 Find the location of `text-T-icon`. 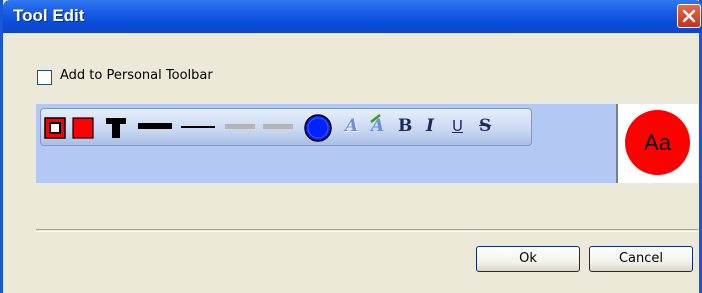

text-T-icon is located at coordinates (116, 128).